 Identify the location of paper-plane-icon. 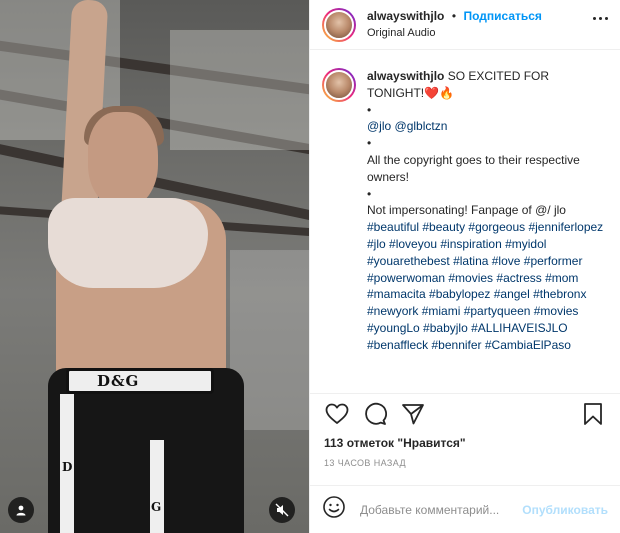
(413, 414).